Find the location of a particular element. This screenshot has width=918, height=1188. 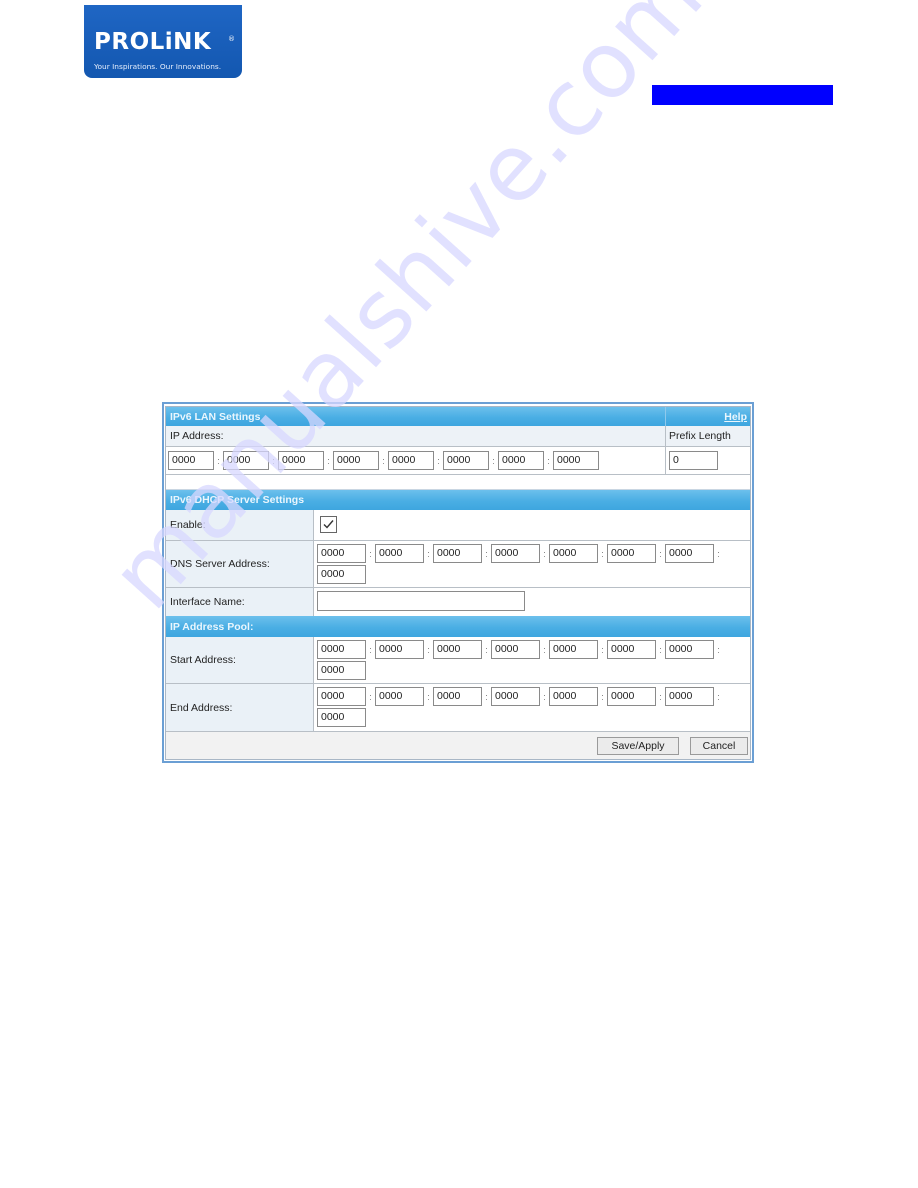

save-apply-button: Save/Apply is located at coordinates (638, 746).